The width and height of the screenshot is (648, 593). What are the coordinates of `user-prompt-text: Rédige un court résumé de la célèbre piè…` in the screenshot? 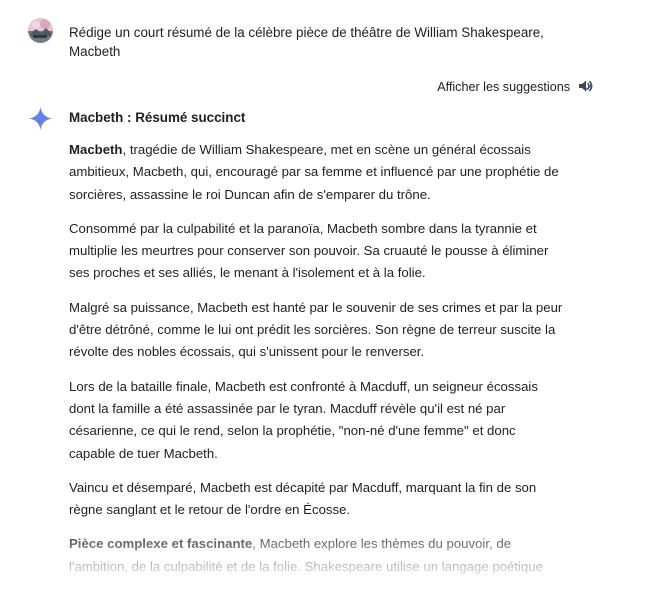 It's located at (306, 42).